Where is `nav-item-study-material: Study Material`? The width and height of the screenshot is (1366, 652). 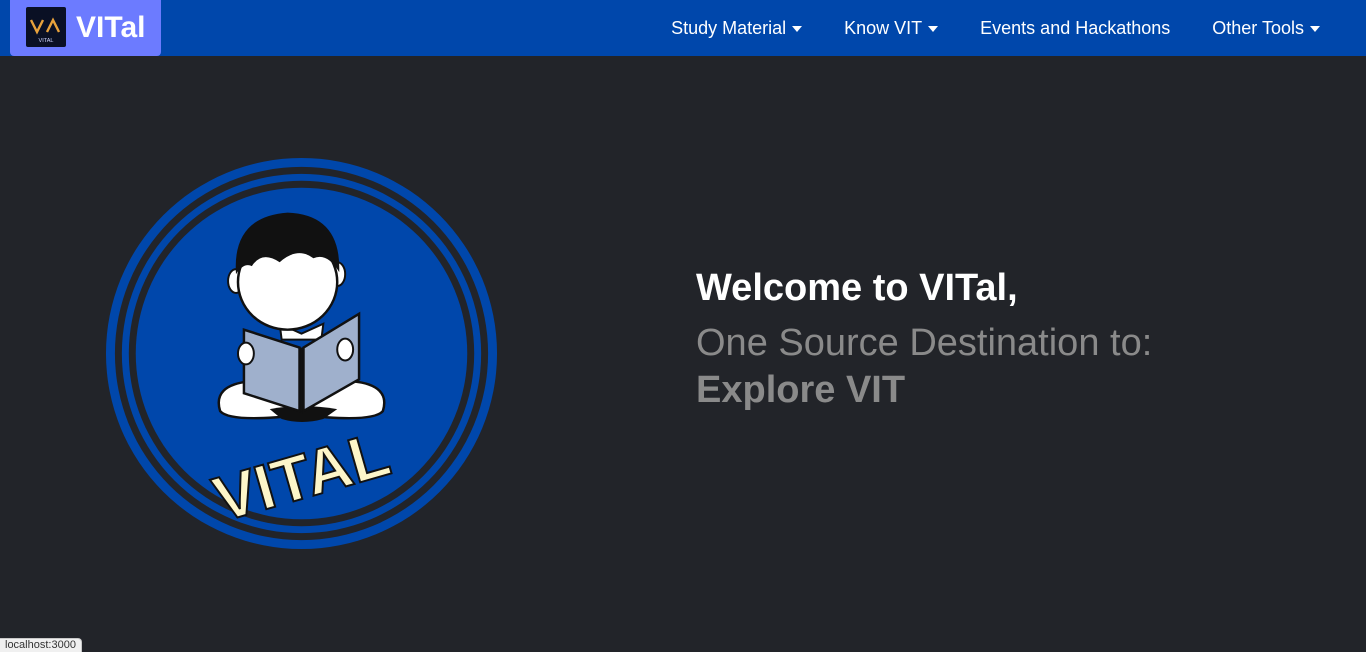 nav-item-study-material: Study Material is located at coordinates (737, 28).